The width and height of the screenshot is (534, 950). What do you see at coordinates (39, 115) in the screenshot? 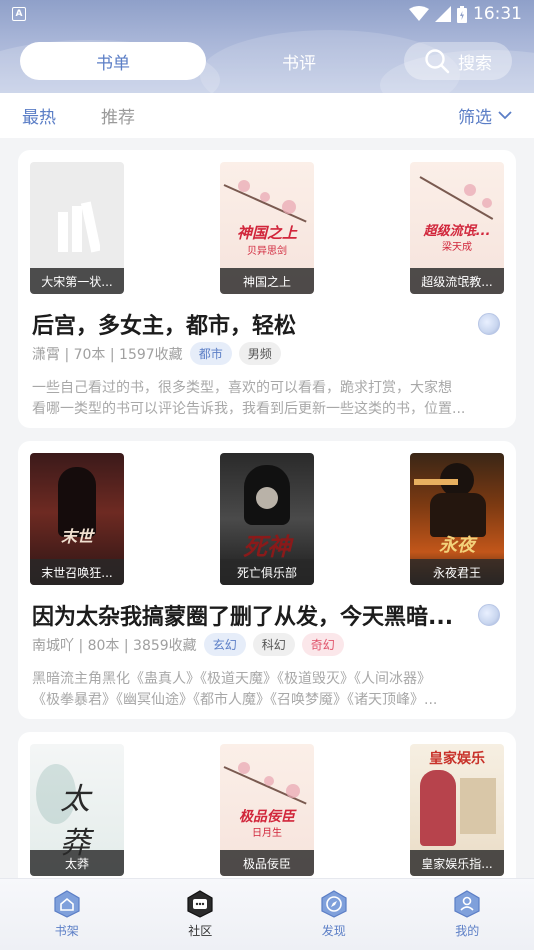
I see `sort-hot: 最热` at bounding box center [39, 115].